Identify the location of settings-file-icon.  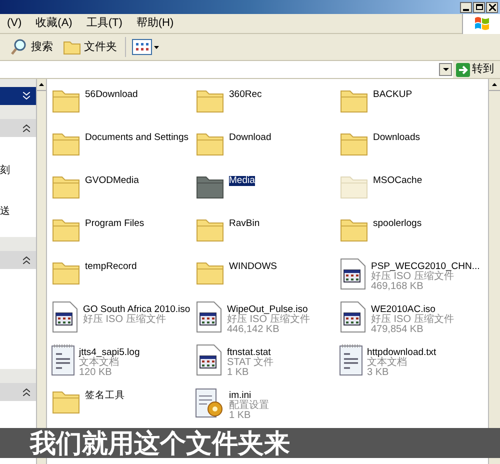
(210, 403).